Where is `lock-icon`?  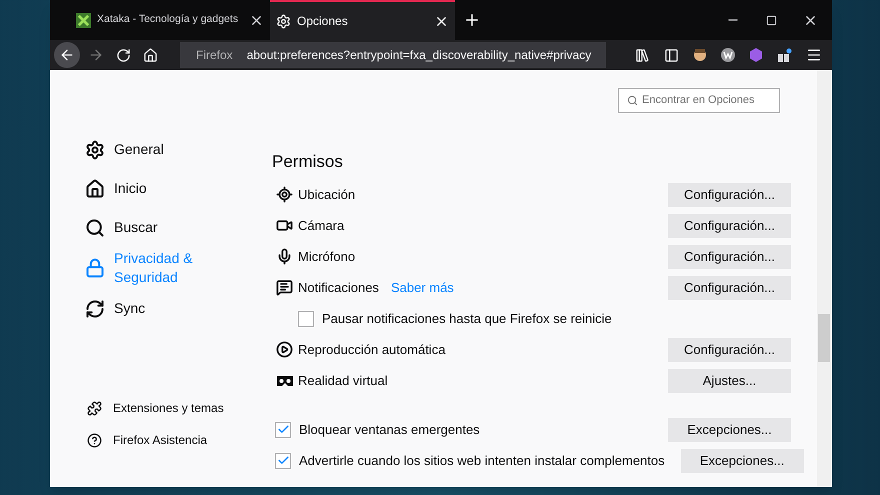 lock-icon is located at coordinates (95, 268).